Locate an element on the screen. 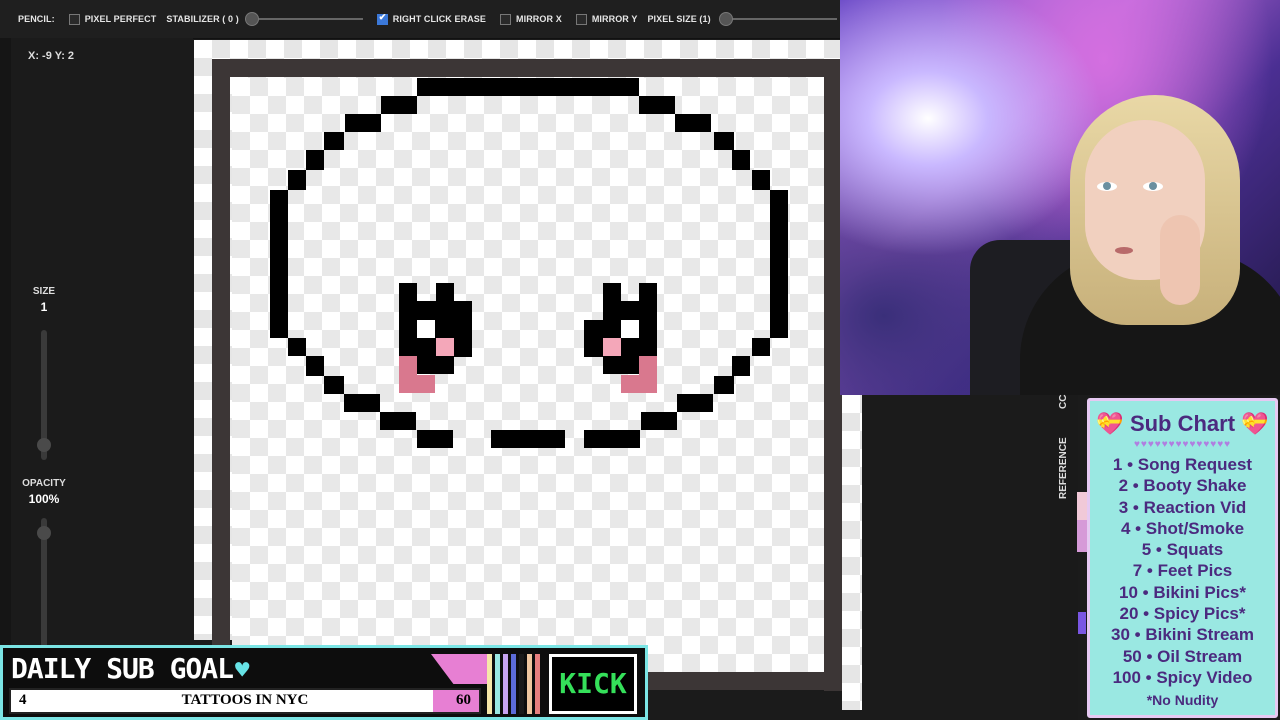  mirror-x-checkbox is located at coordinates (505, 19).